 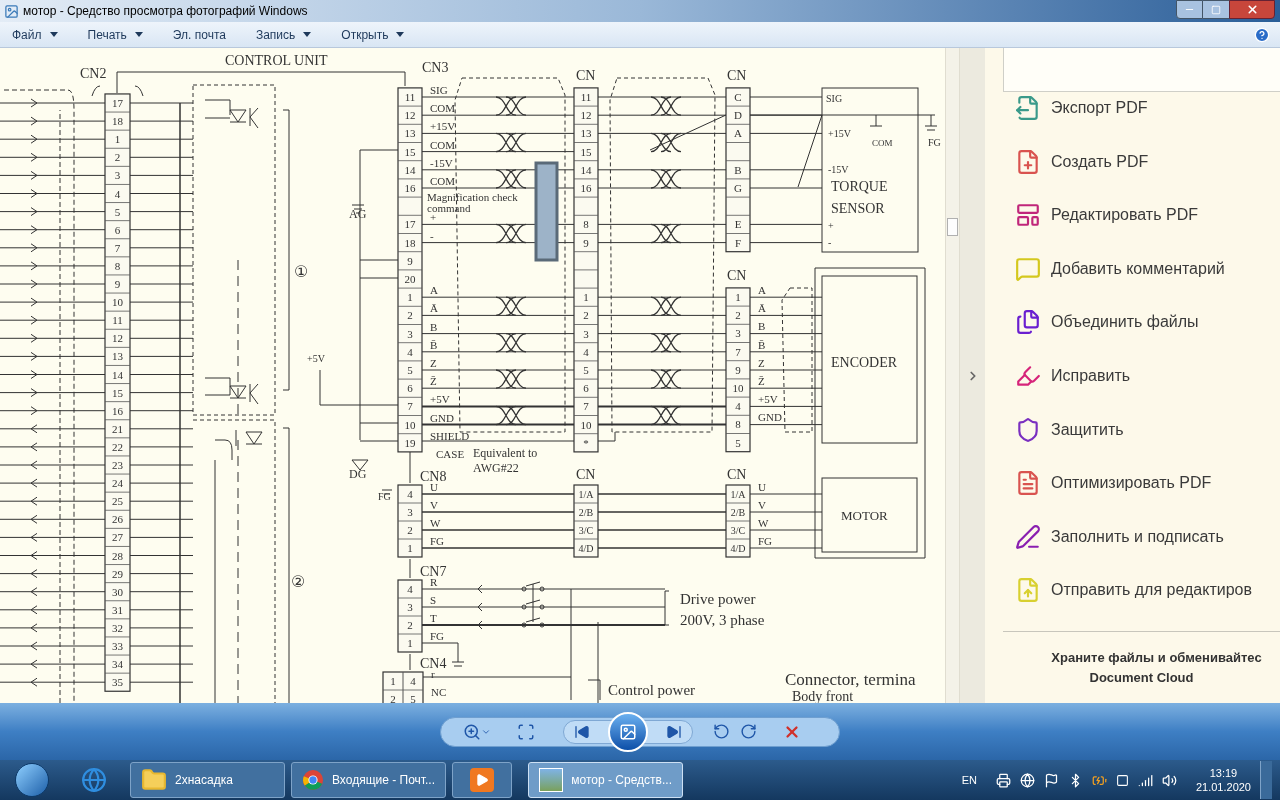 I want to click on pin-number: D, so click(x=738, y=115).